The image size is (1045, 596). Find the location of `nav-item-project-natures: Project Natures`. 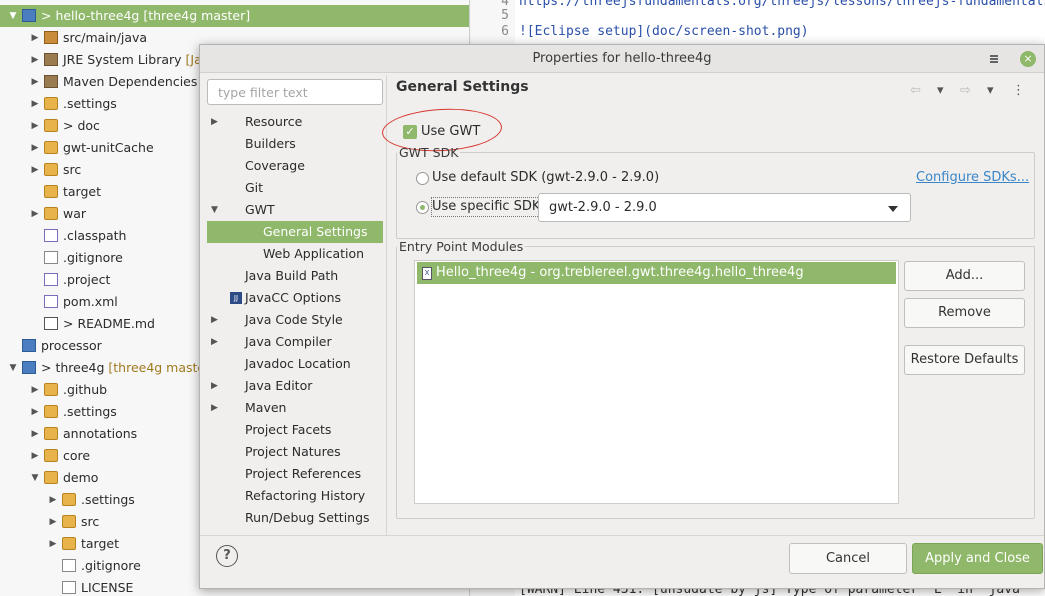

nav-item-project-natures: Project Natures is located at coordinates (295, 452).